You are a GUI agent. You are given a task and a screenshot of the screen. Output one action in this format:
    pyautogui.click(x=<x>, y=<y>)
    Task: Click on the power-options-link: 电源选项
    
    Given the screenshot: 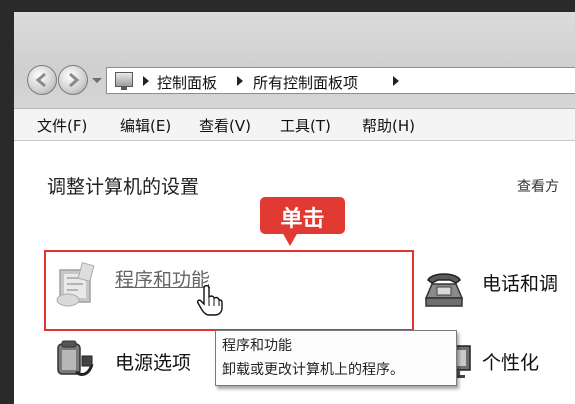 What is the action you would take?
    pyautogui.click(x=153, y=361)
    